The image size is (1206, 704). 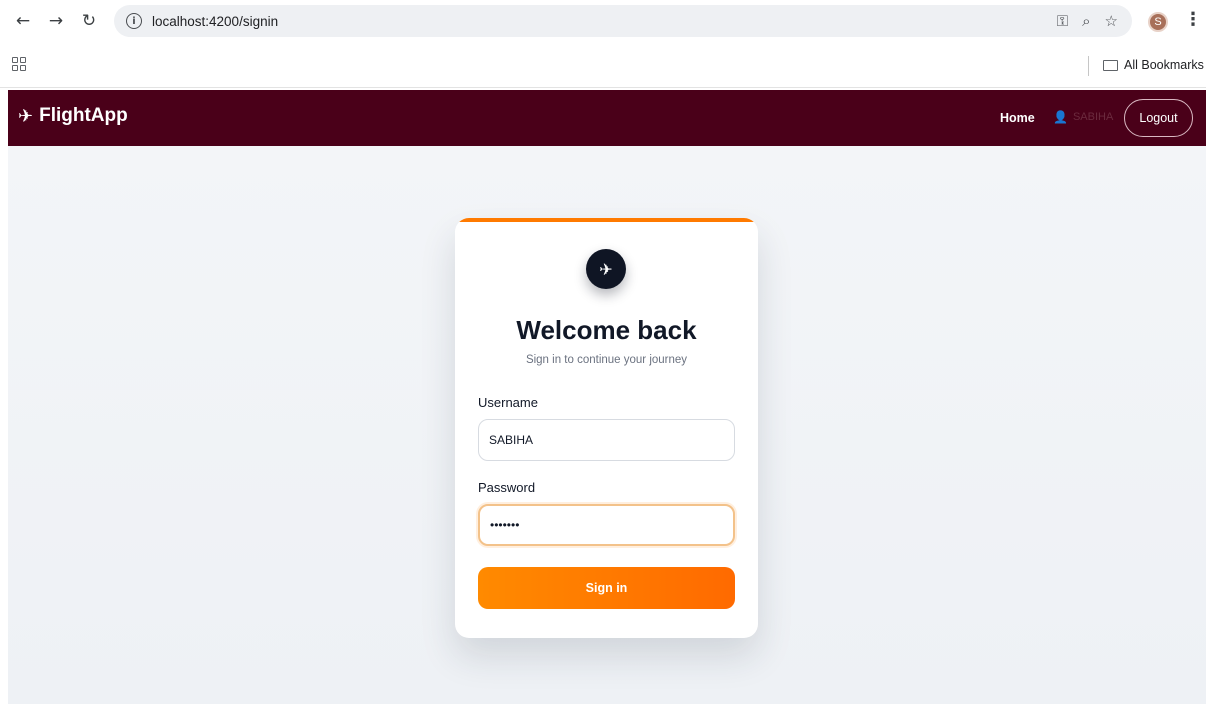 What do you see at coordinates (89, 21) in the screenshot?
I see `reload-icon: ↻` at bounding box center [89, 21].